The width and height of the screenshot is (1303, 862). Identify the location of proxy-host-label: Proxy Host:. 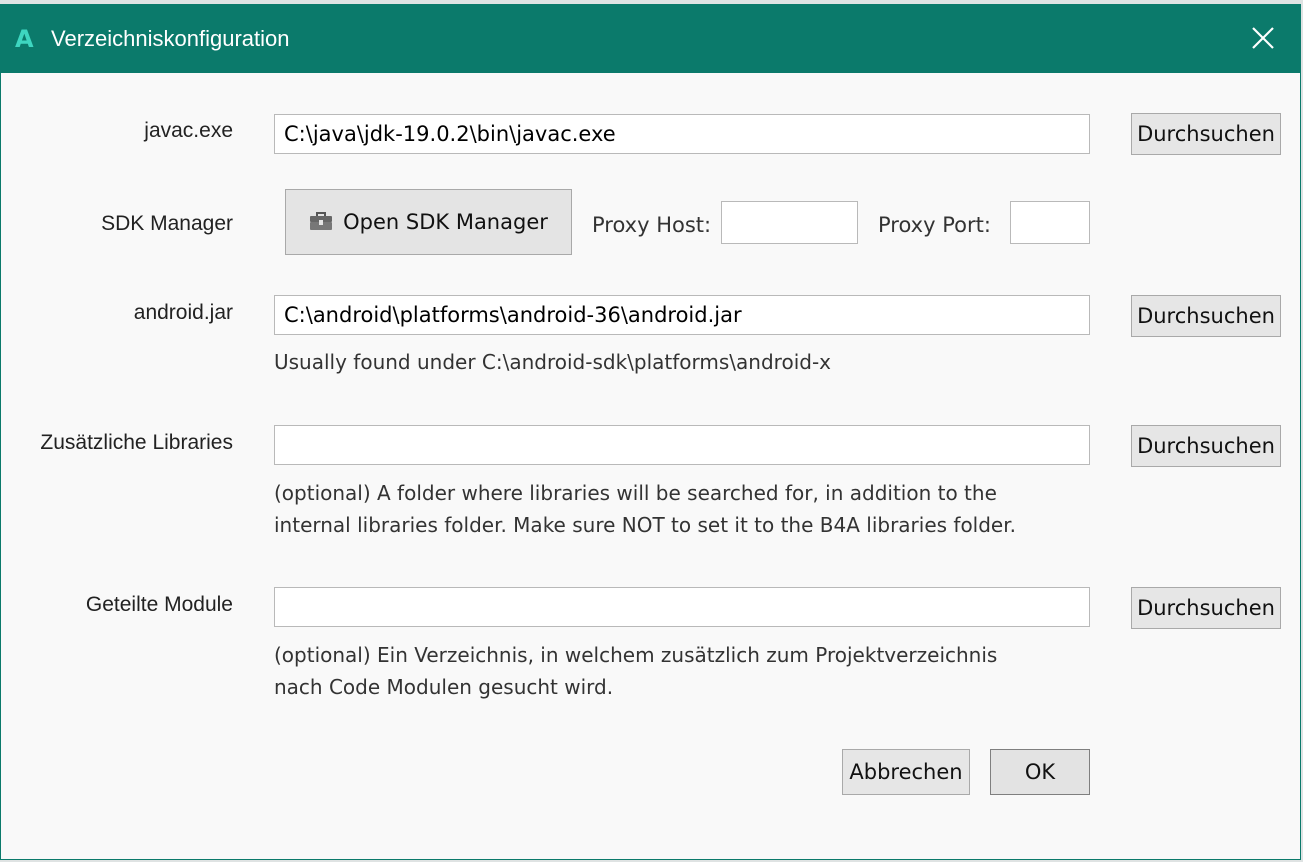
(652, 225).